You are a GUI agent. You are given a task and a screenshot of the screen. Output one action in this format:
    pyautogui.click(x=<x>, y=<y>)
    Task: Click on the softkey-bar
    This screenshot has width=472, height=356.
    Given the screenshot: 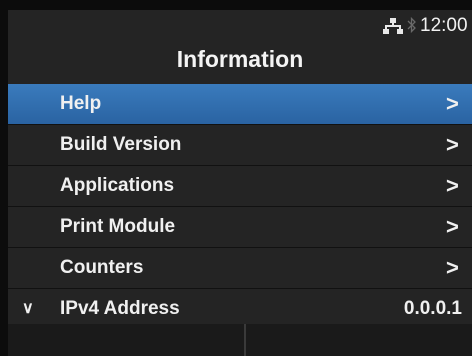 What is the action you would take?
    pyautogui.click(x=240, y=340)
    